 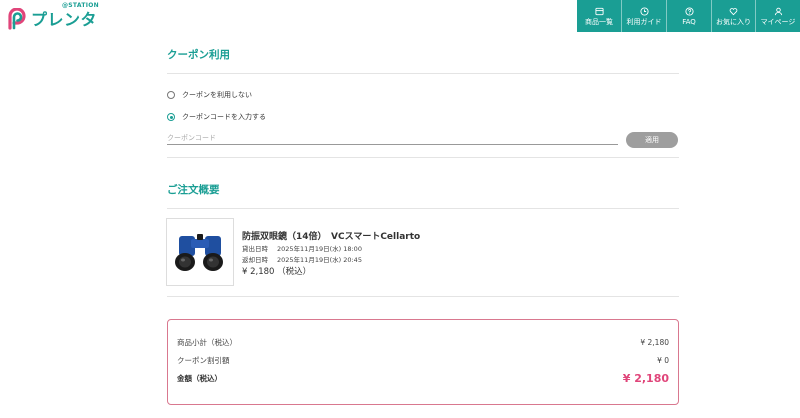 What do you see at coordinates (689, 11) in the screenshot?
I see `question-icon` at bounding box center [689, 11].